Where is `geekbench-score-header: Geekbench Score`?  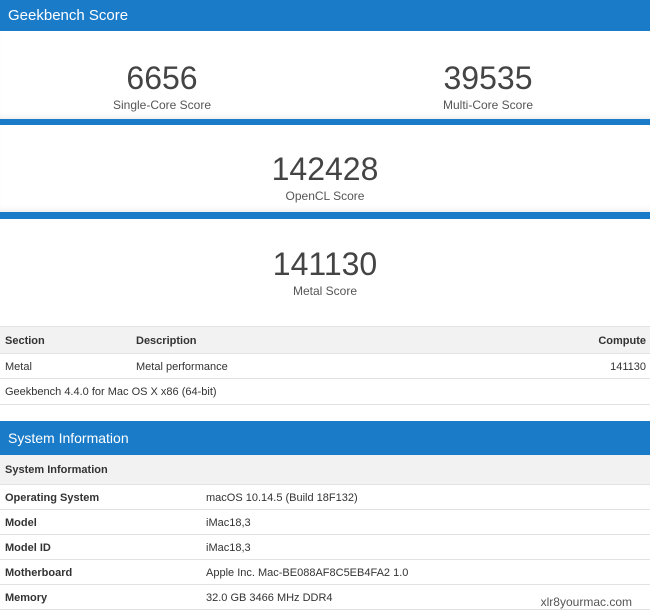
geekbench-score-header: Geekbench Score is located at coordinates (325, 15).